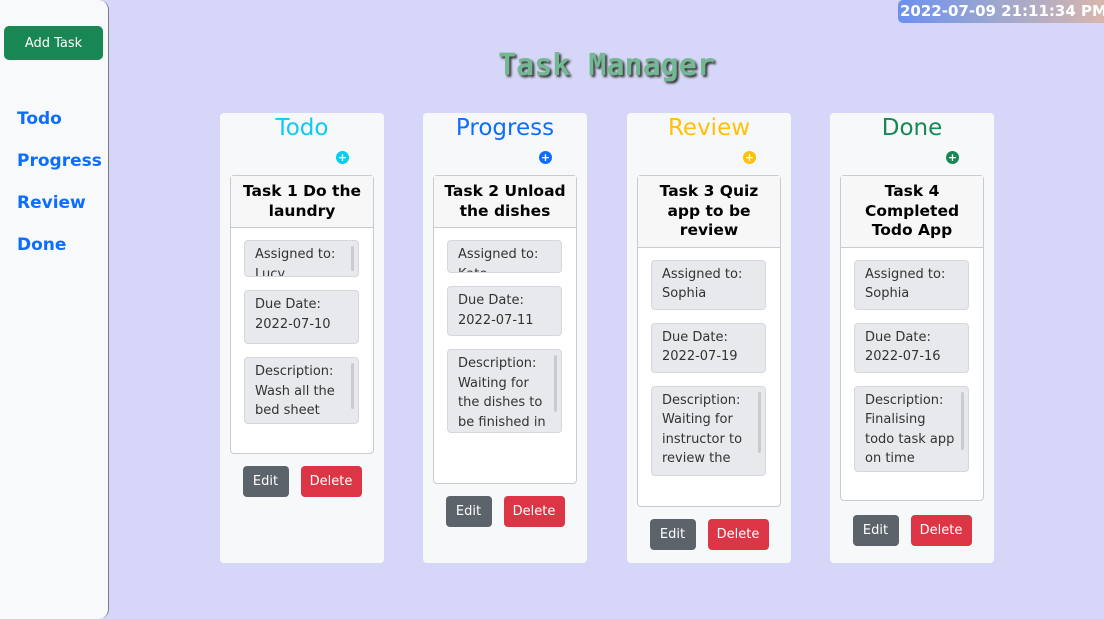 The image size is (1104, 619). Describe the element at coordinates (606, 65) in the screenshot. I see `page-title: Task Manager` at that location.